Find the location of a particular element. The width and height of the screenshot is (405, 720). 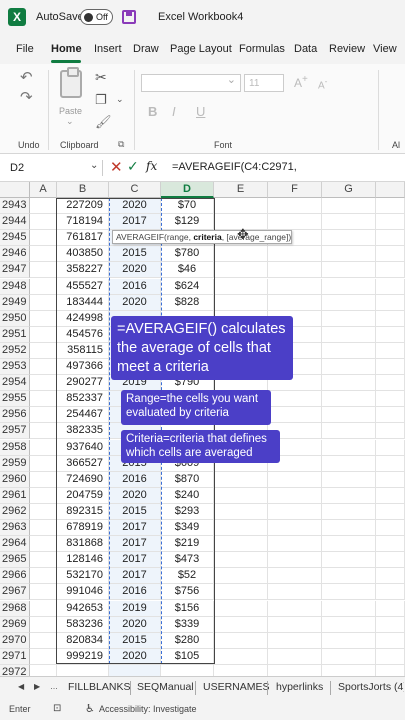

insert-function-icon: fx is located at coordinates (151, 166).